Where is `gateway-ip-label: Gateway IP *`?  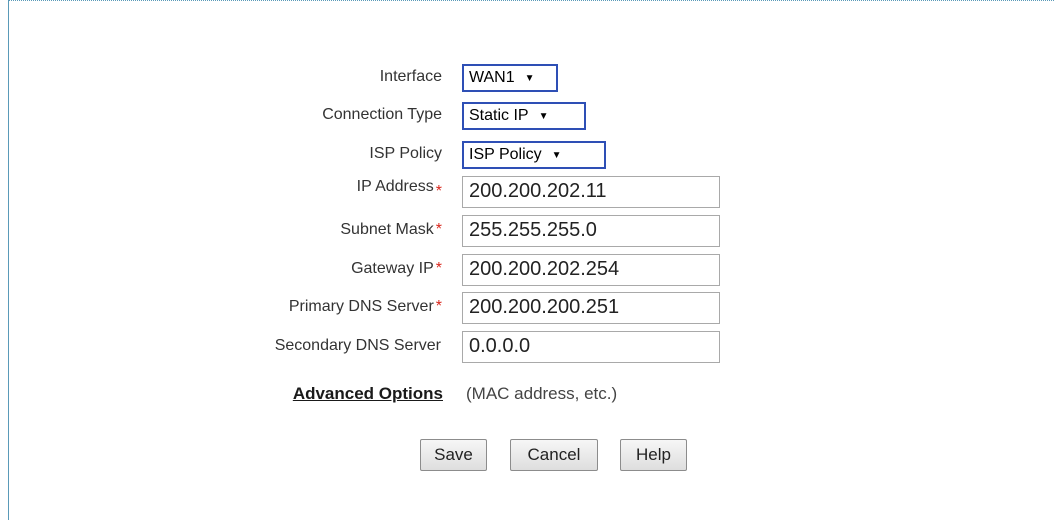 gateway-ip-label: Gateway IP * is located at coordinates (396, 269).